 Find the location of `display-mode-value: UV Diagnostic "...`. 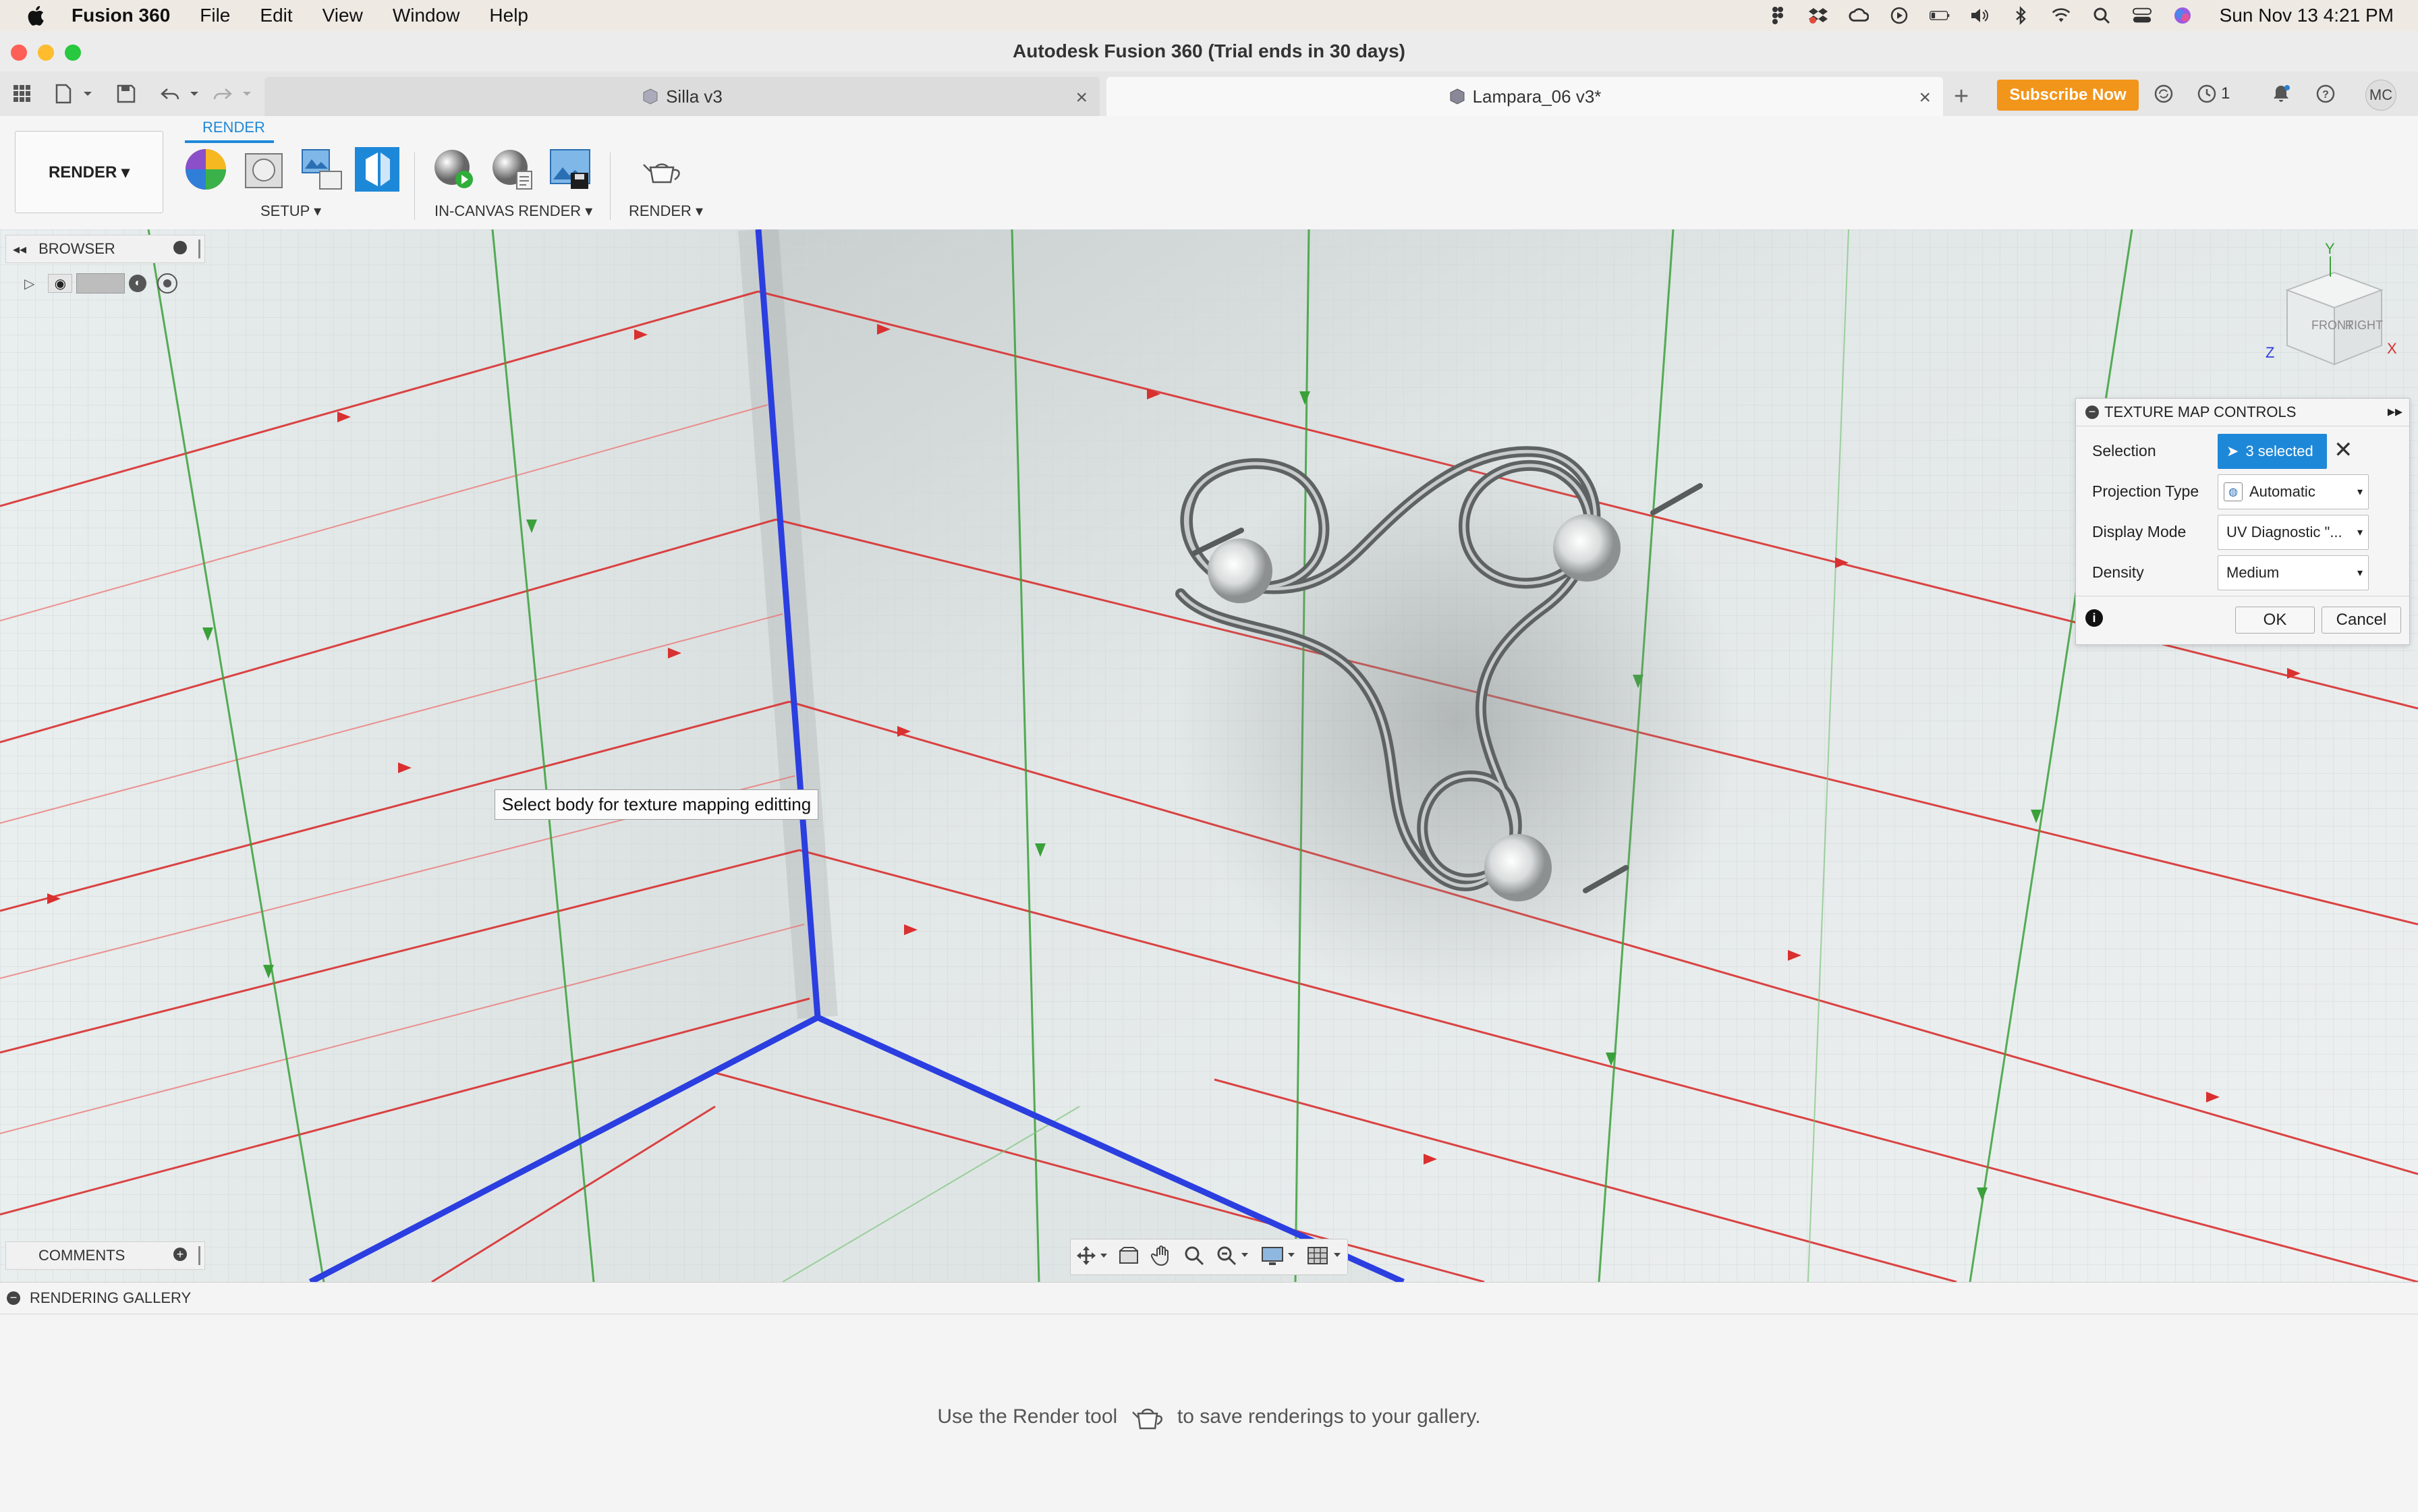

display-mode-value: UV Diagnostic "... is located at coordinates (2284, 532).